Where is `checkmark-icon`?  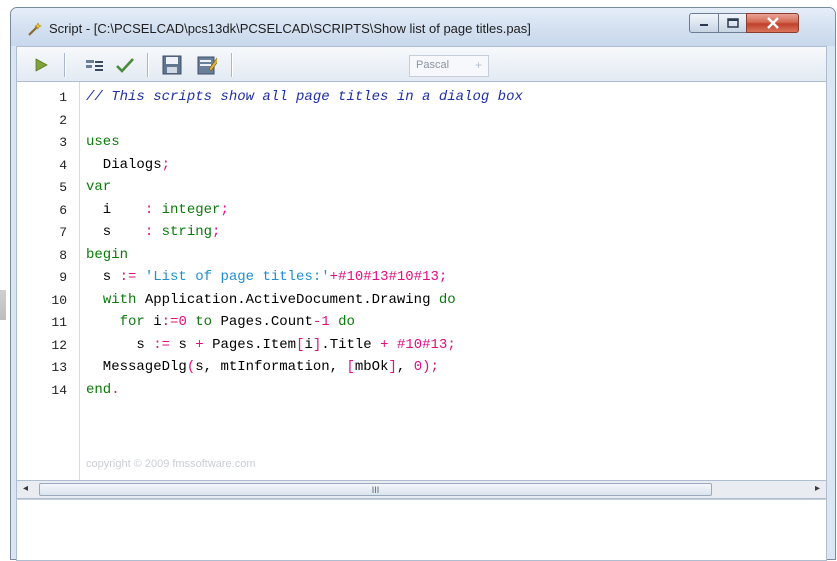
checkmark-icon is located at coordinates (125, 65).